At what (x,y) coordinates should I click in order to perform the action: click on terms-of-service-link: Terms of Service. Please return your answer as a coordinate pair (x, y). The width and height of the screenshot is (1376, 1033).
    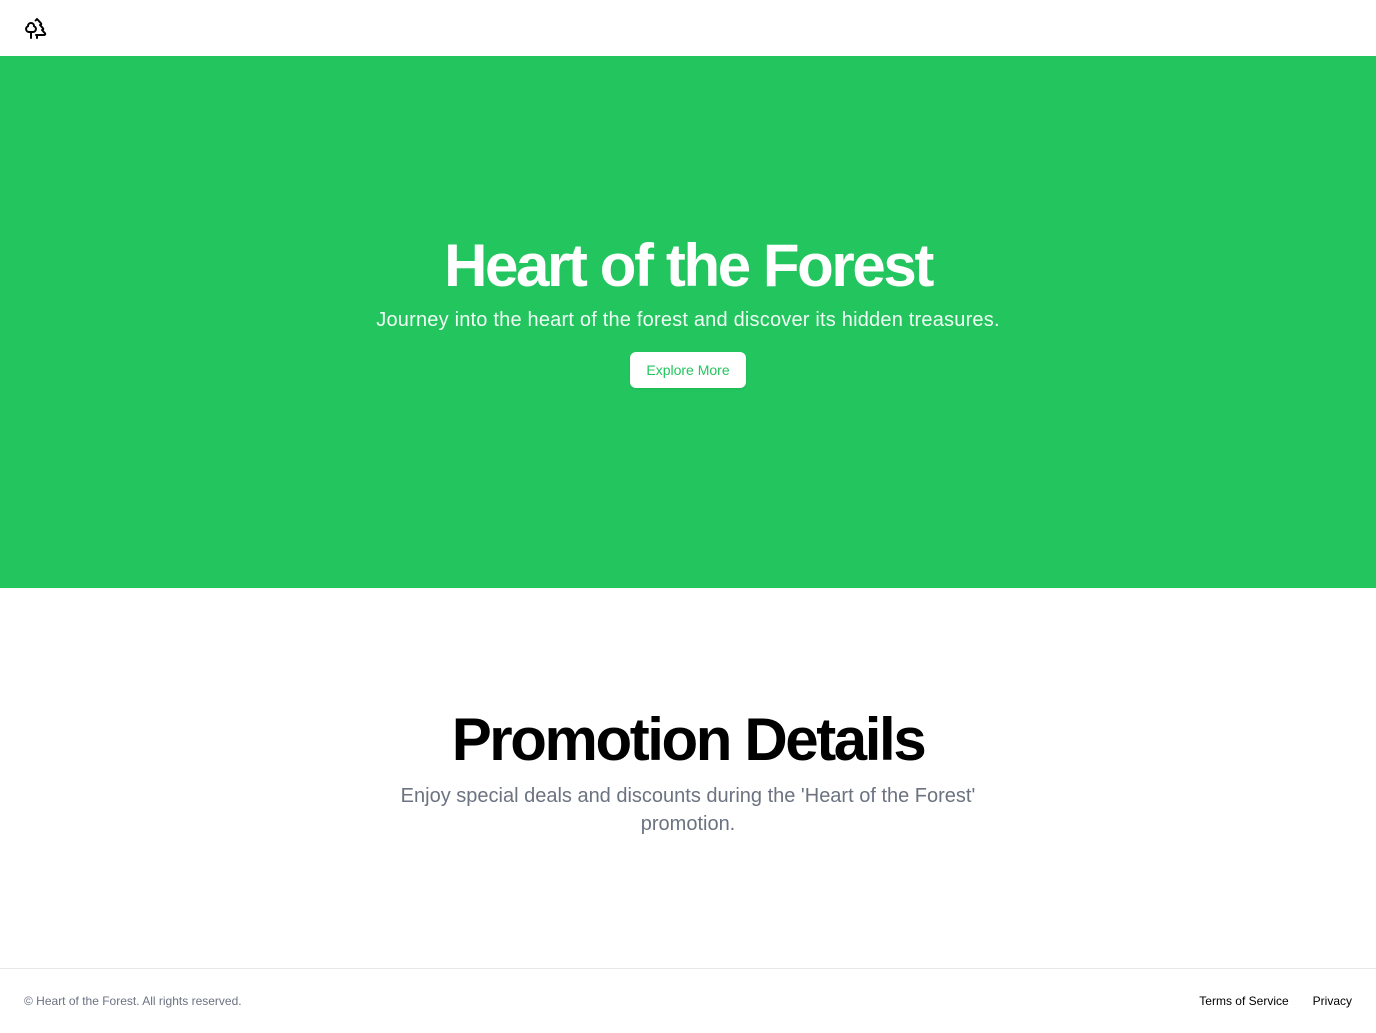
    Looking at the image, I should click on (1243, 1001).